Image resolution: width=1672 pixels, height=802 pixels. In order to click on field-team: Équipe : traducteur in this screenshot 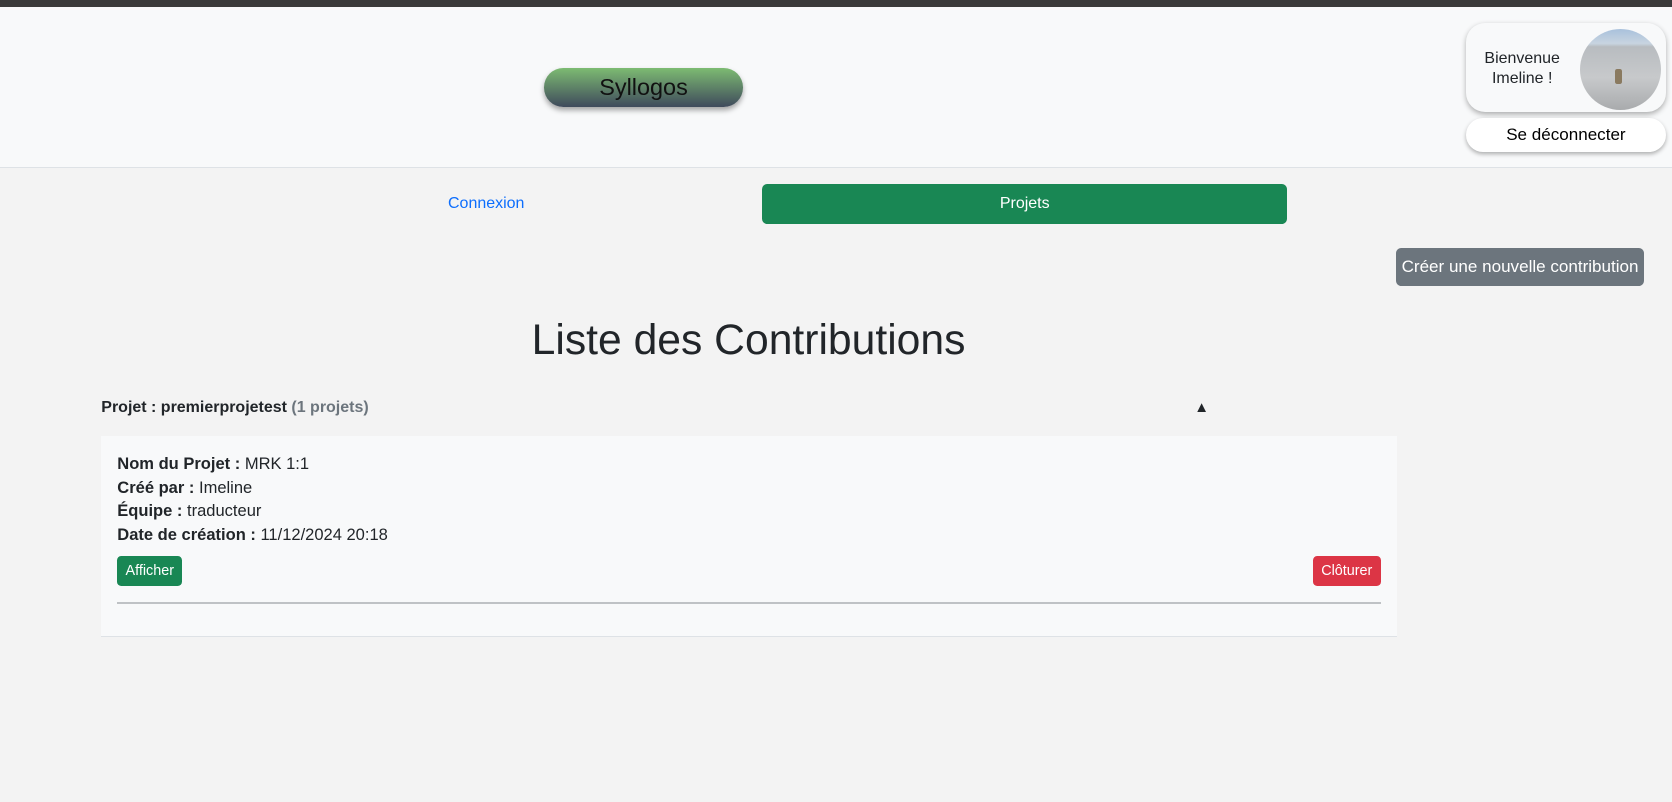, I will do `click(189, 511)`.